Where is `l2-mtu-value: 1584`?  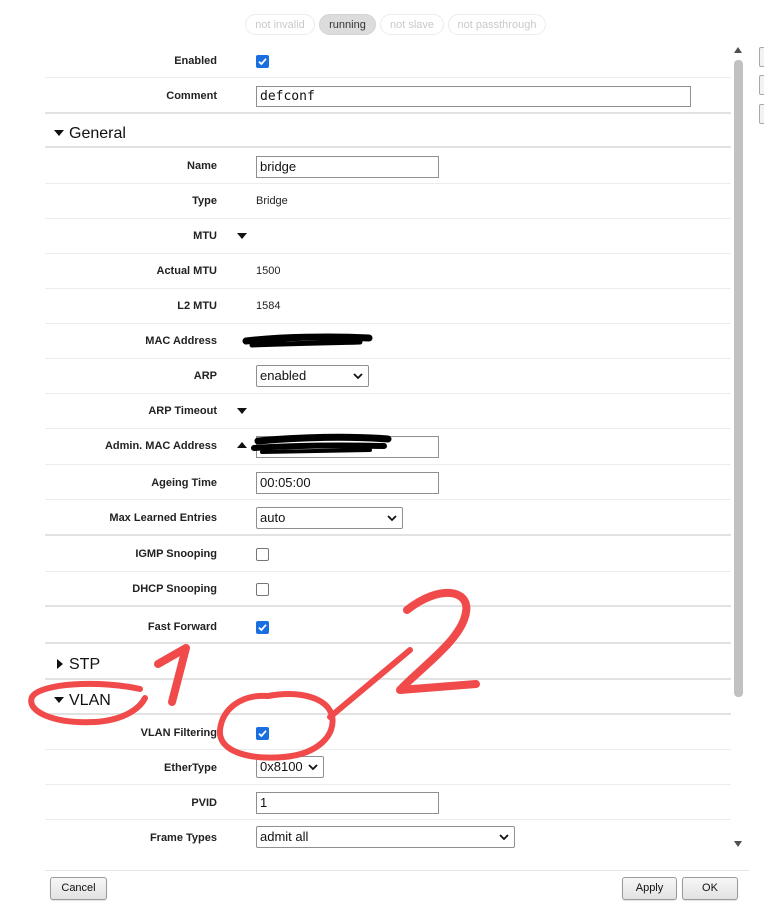 l2-mtu-value: 1584 is located at coordinates (268, 306).